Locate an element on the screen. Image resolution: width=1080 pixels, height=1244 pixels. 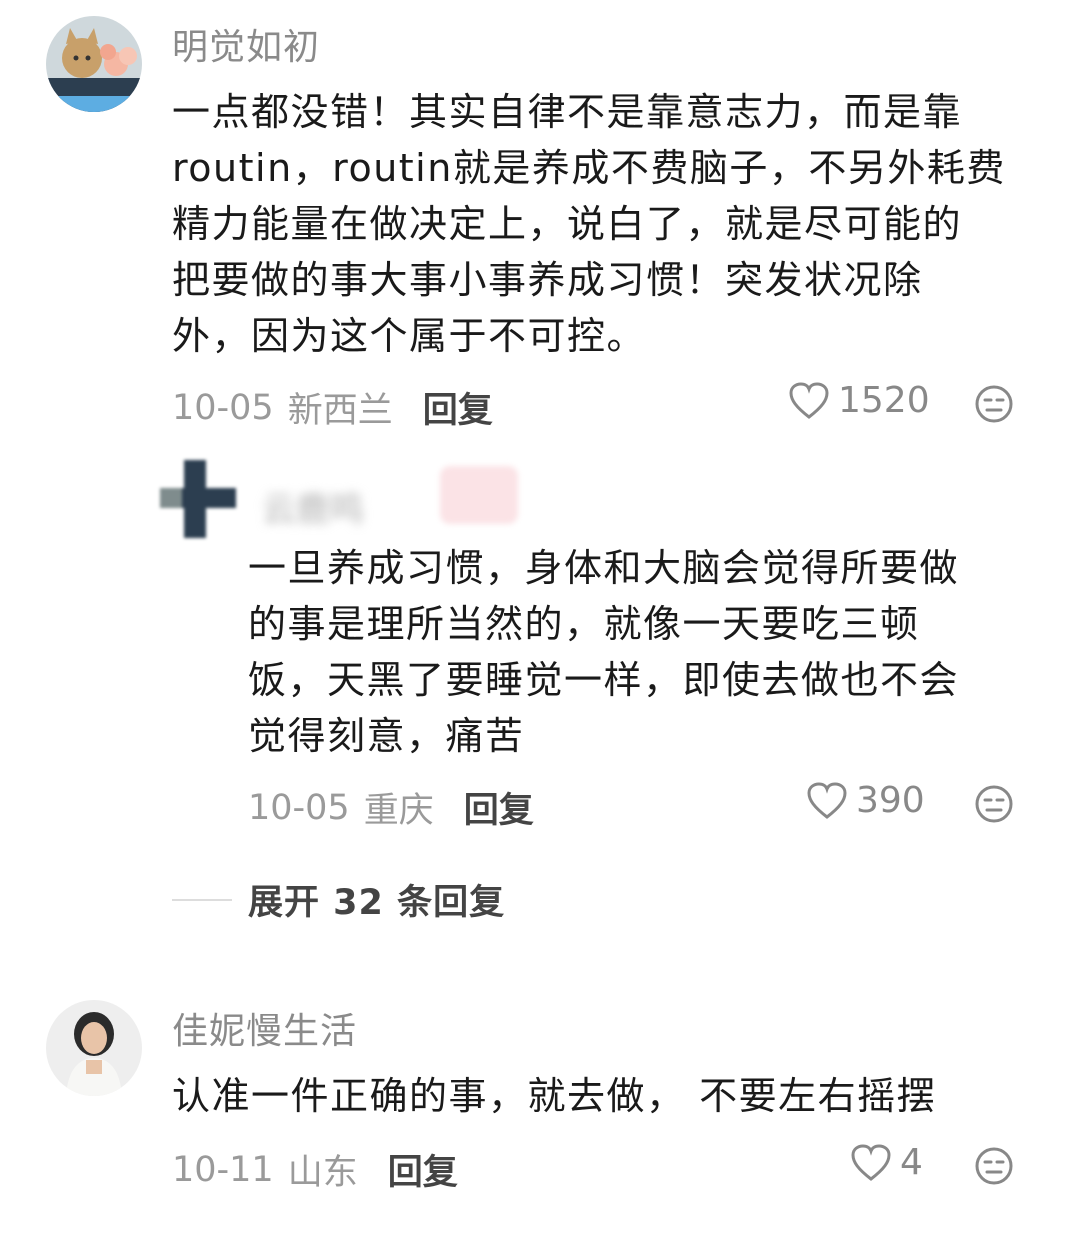
comment-text-line: routin，routin就是养成不费脑子，不另外耗费 is located at coordinates (589, 168).